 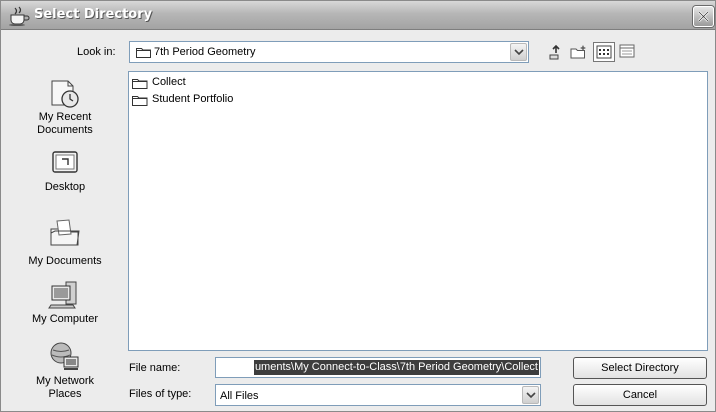 What do you see at coordinates (65, 381) in the screenshot?
I see `place-label: My Network` at bounding box center [65, 381].